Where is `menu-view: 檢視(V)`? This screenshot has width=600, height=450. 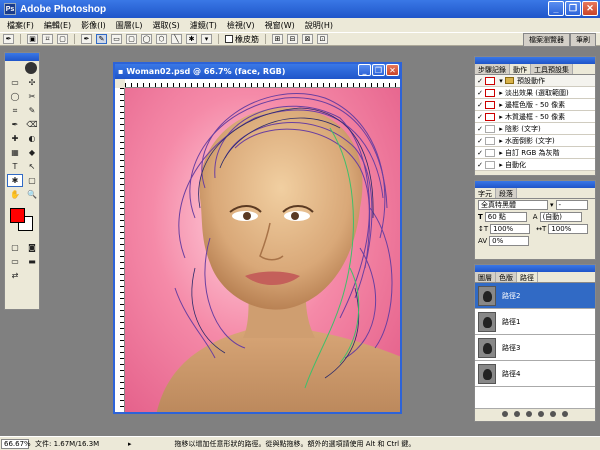
menu-view: 檢視(V) is located at coordinates (241, 25).